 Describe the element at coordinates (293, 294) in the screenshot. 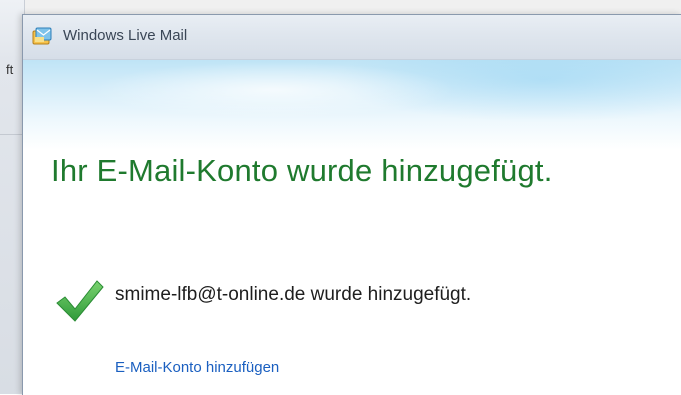

I see `status-message: smime-lfb@t-online.de wurde hinzugefügt.` at that location.